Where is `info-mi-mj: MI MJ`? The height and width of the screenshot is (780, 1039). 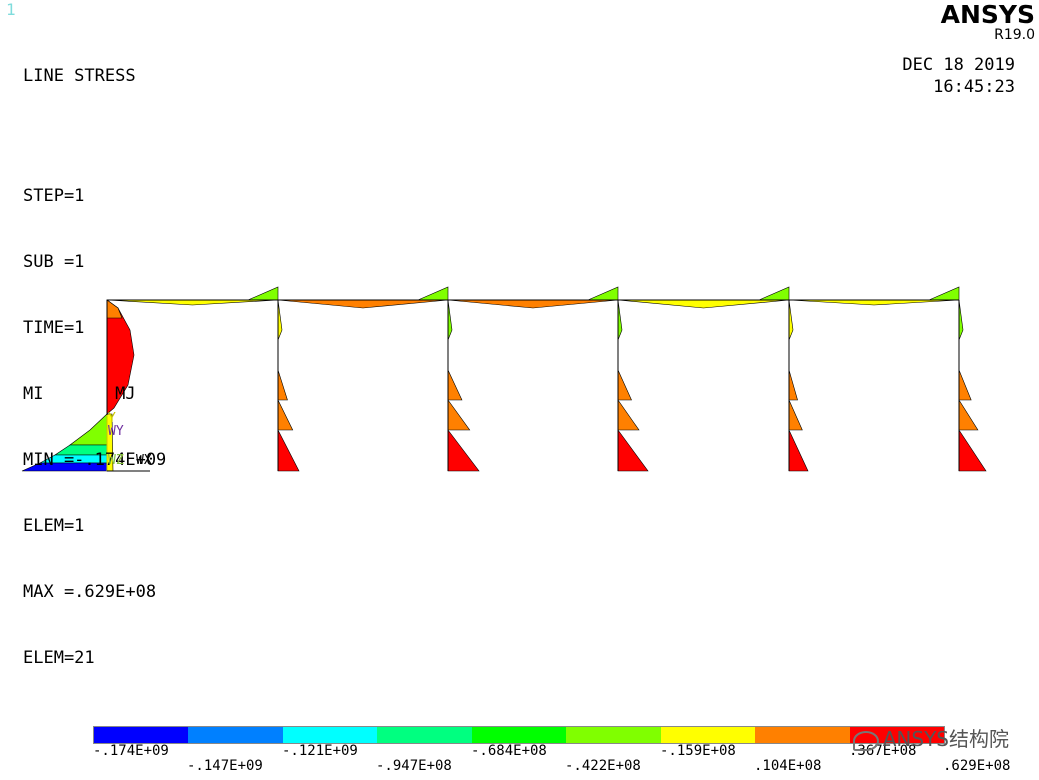 info-mi-mj: MI MJ is located at coordinates (79, 394).